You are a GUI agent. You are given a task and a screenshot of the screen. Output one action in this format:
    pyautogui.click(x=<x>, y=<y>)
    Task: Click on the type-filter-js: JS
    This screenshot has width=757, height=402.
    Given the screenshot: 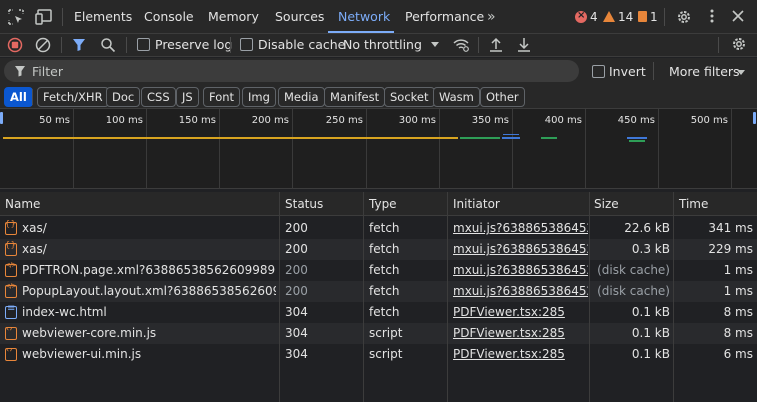 What is the action you would take?
    pyautogui.click(x=187, y=97)
    